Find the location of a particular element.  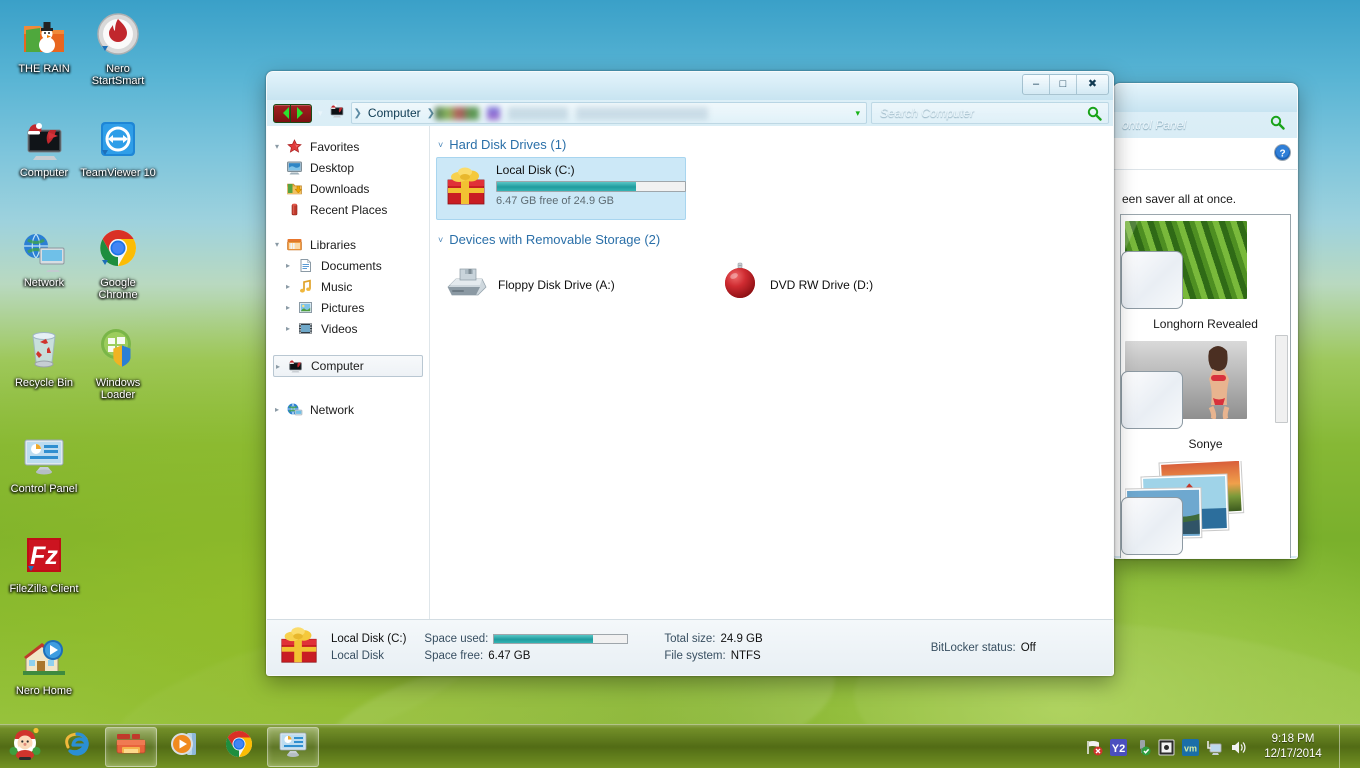

desktop-icon-computer: Computer is located at coordinates (44, 147).